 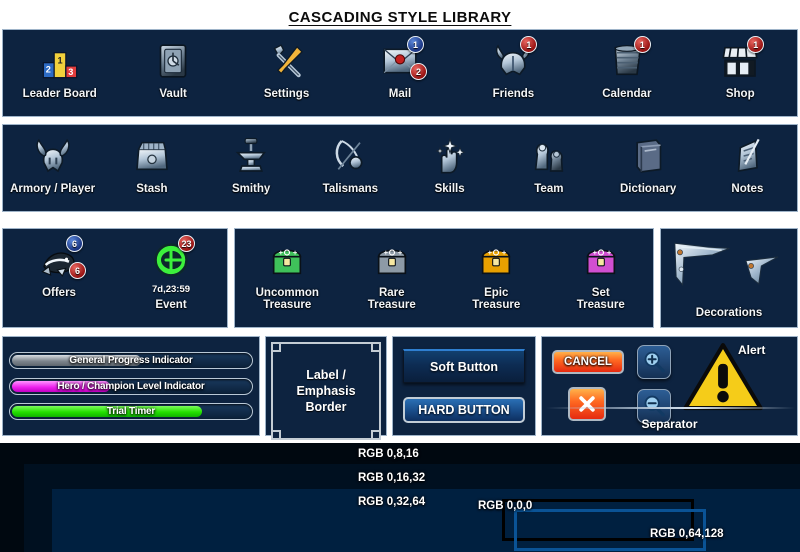 What do you see at coordinates (286, 73) in the screenshot?
I see `nav-item-settings: Settings` at bounding box center [286, 73].